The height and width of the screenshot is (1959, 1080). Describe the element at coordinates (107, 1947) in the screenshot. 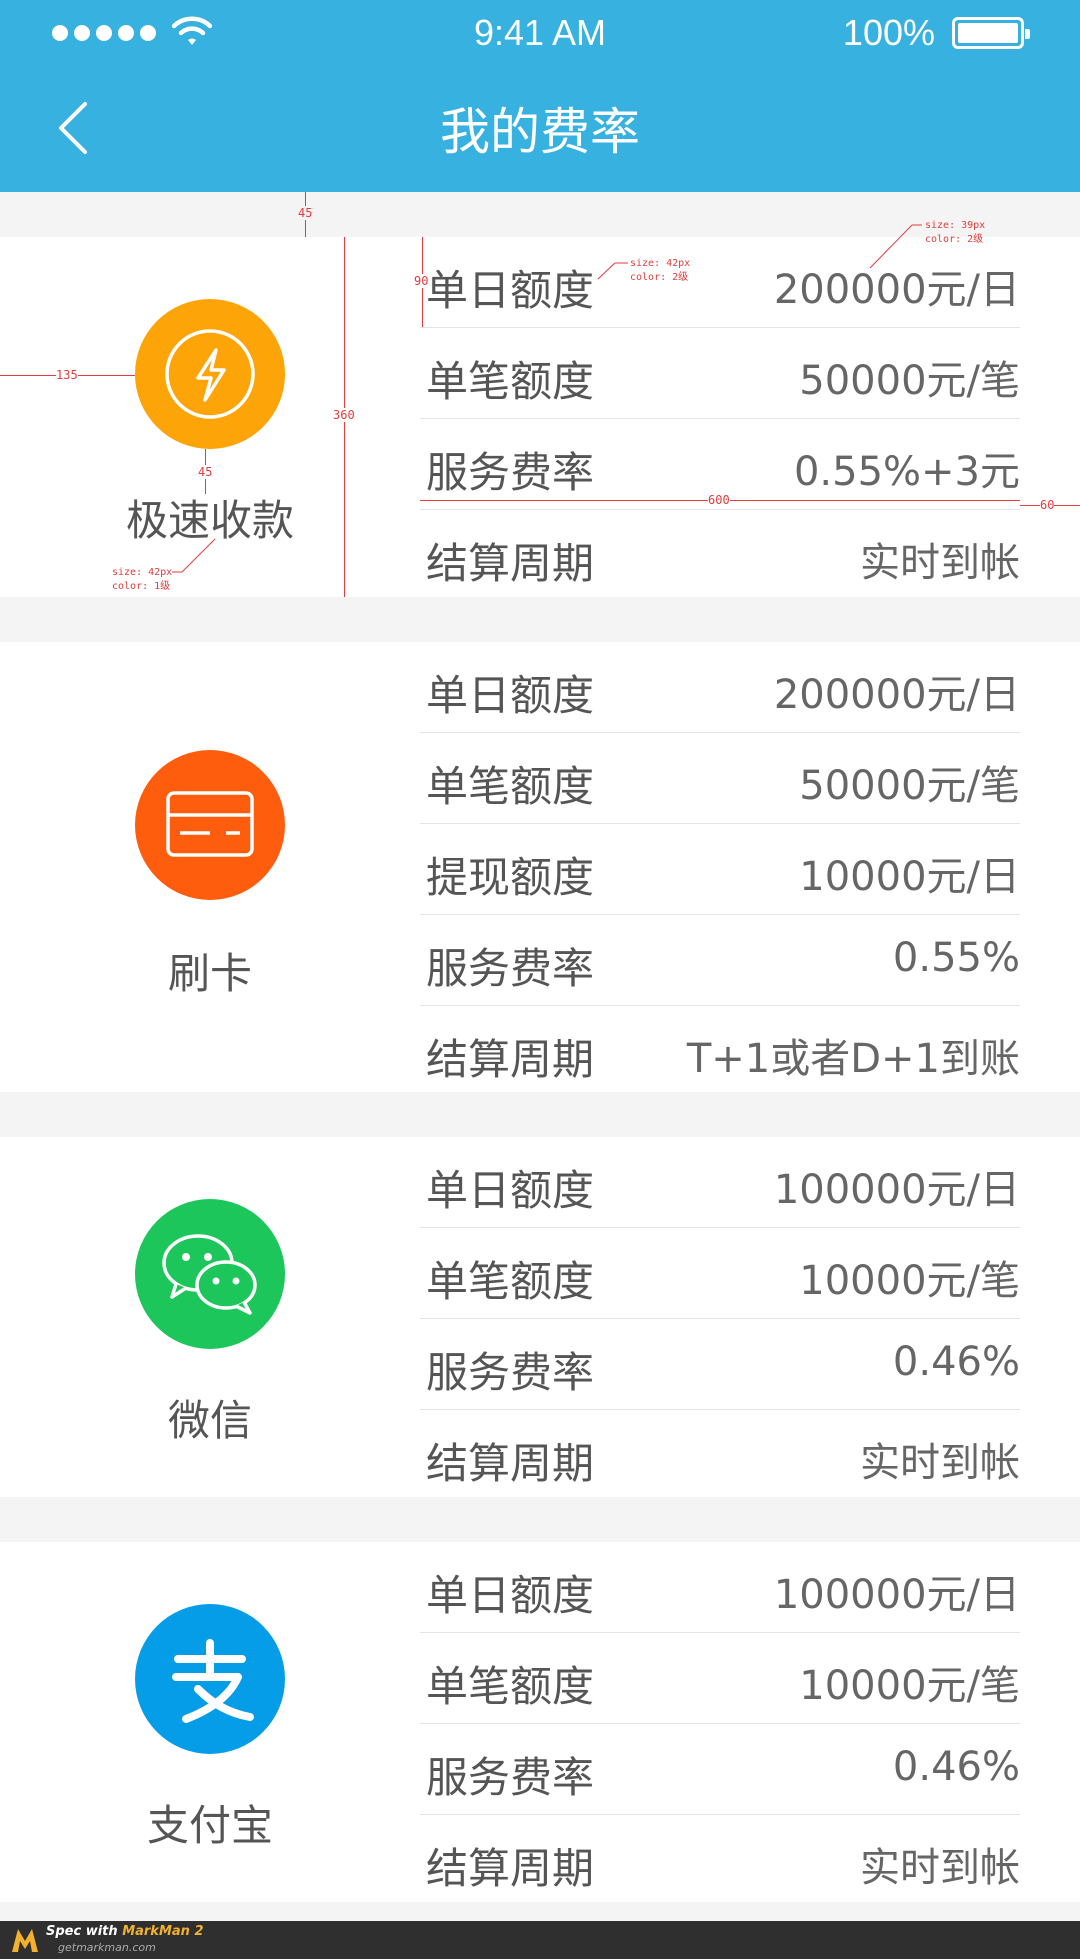

I see `markman-url: getmarkman.com` at that location.